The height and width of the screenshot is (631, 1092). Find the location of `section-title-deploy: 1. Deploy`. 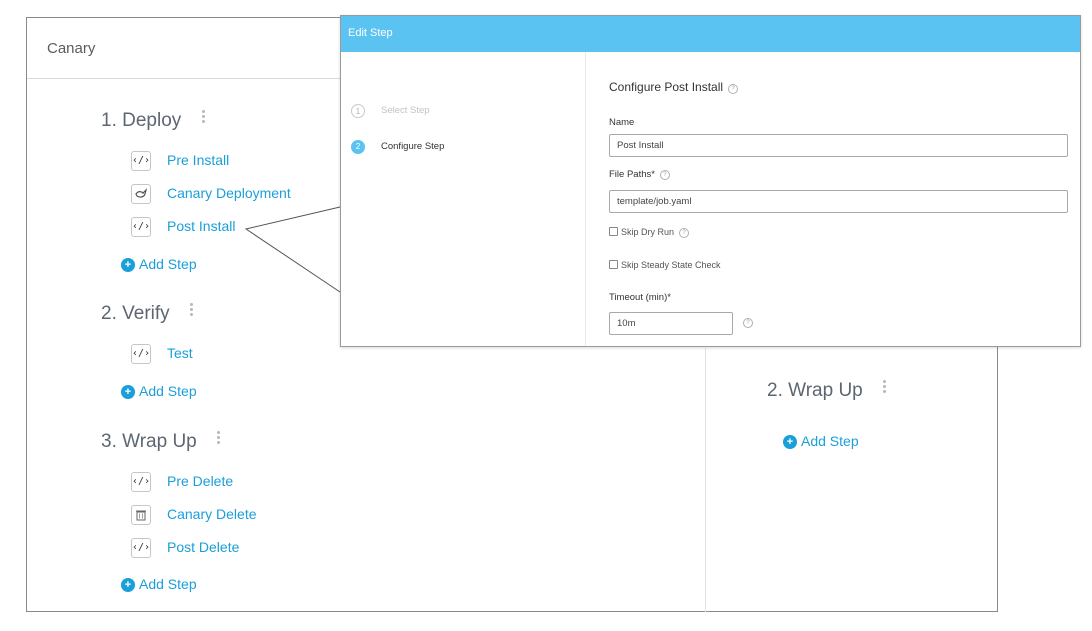

section-title-deploy: 1. Deploy is located at coordinates (155, 120).